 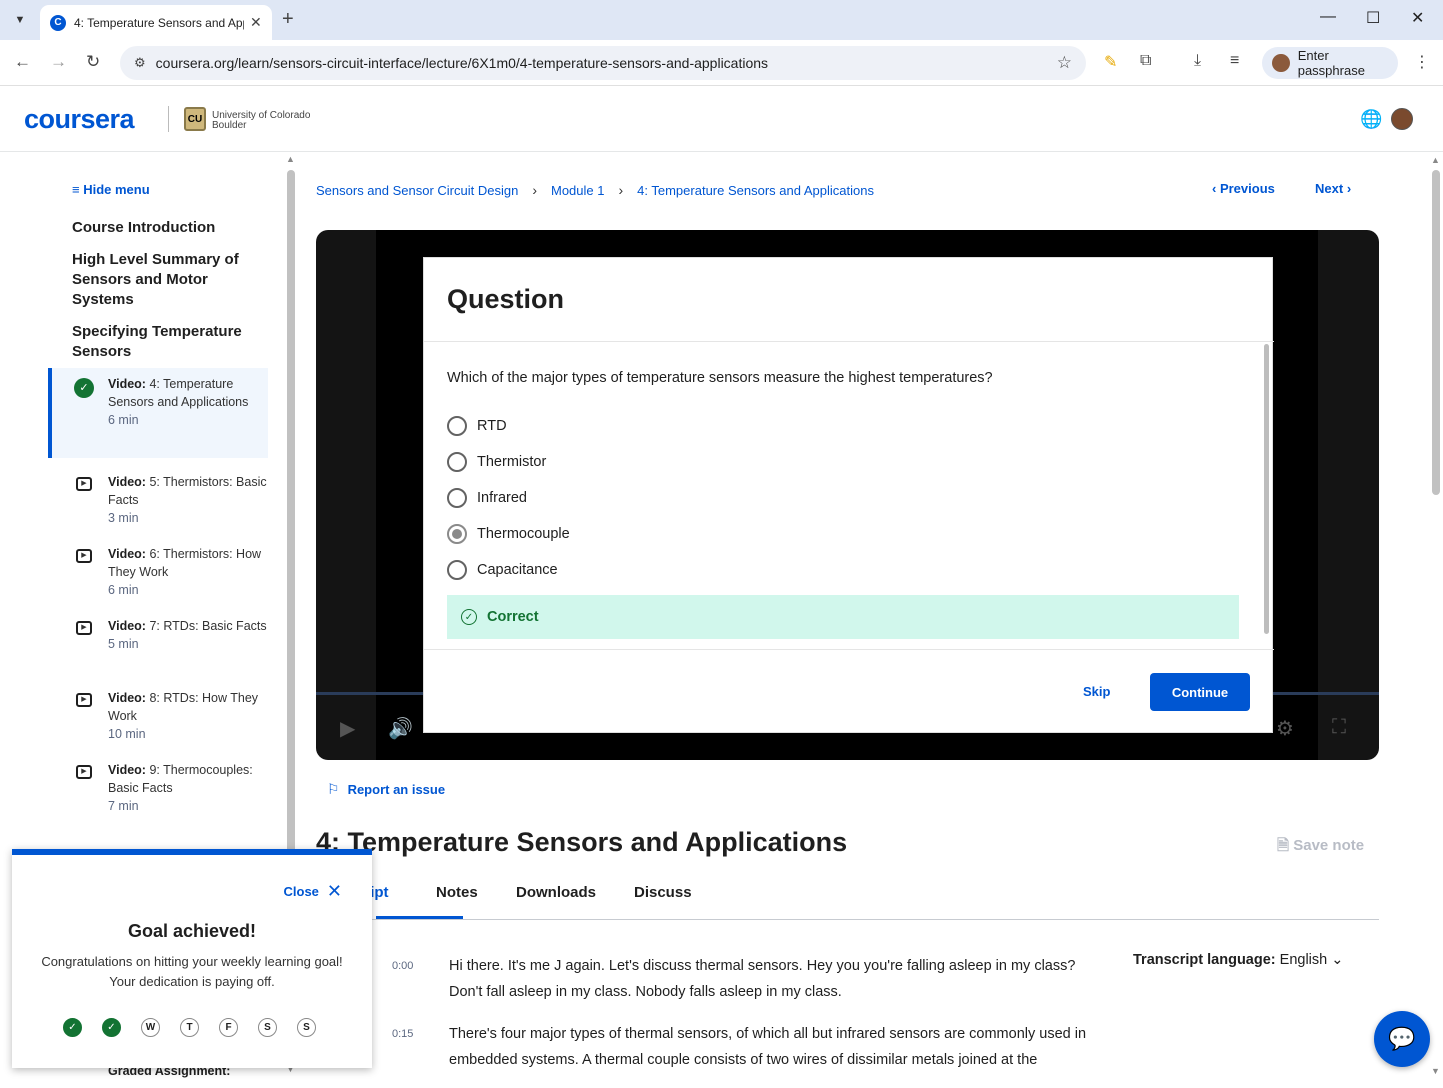 What do you see at coordinates (496, 462) in the screenshot?
I see `option-thermistor: Thermistor` at bounding box center [496, 462].